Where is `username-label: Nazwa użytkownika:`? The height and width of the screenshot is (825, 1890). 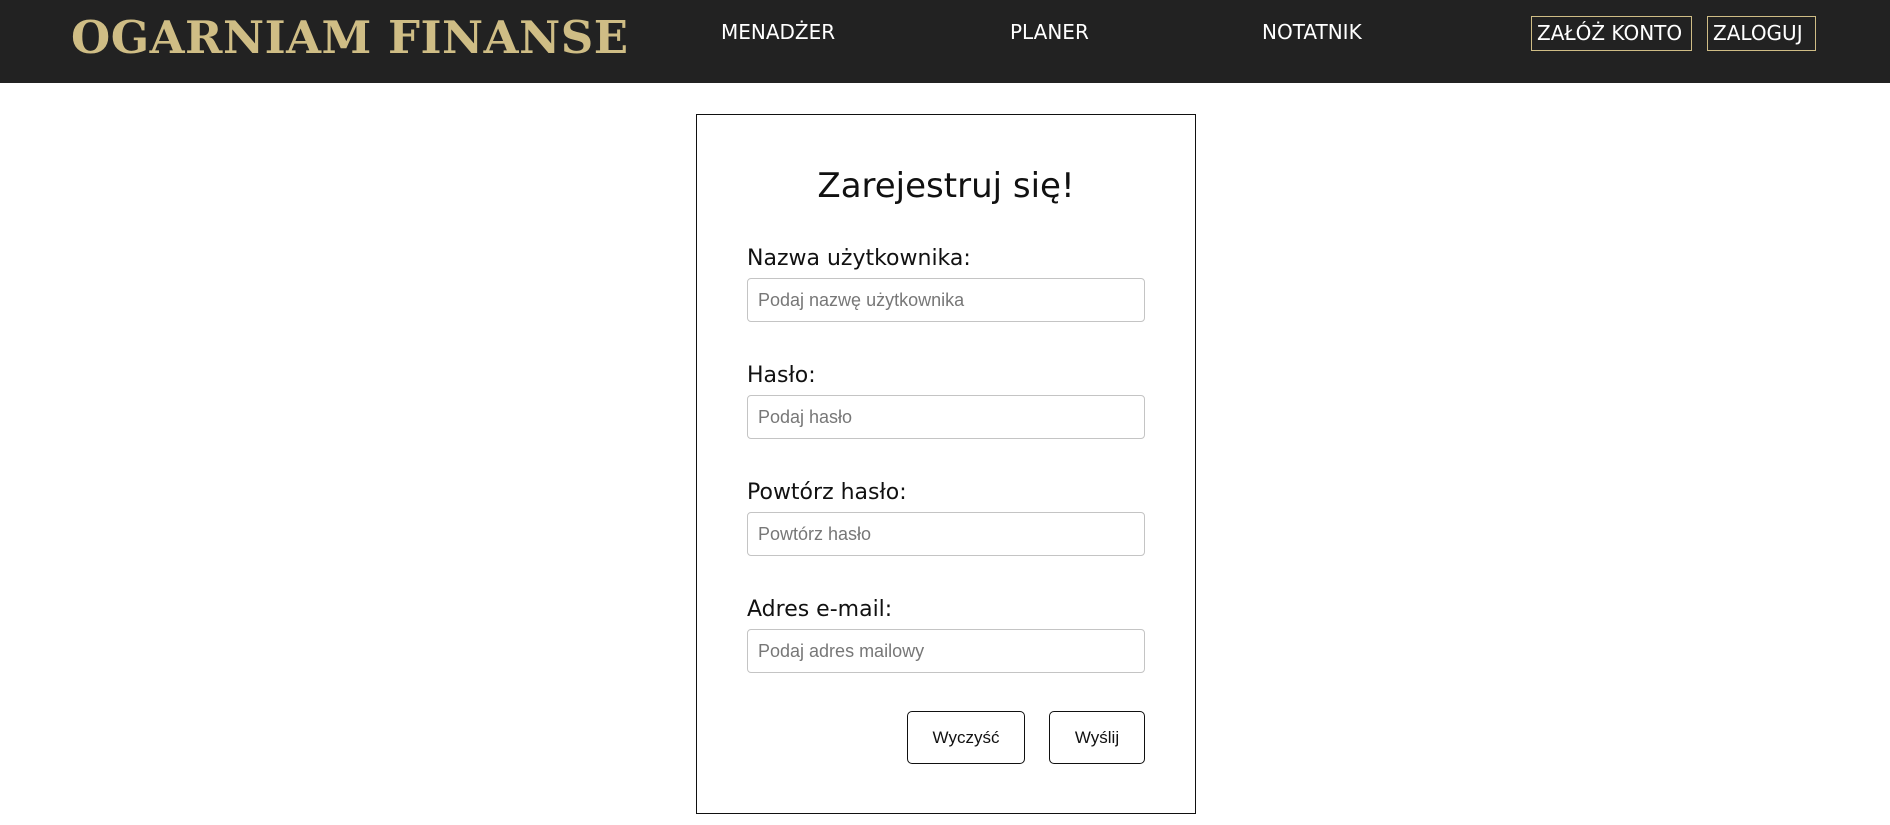
username-label: Nazwa użytkownika: is located at coordinates (859, 258).